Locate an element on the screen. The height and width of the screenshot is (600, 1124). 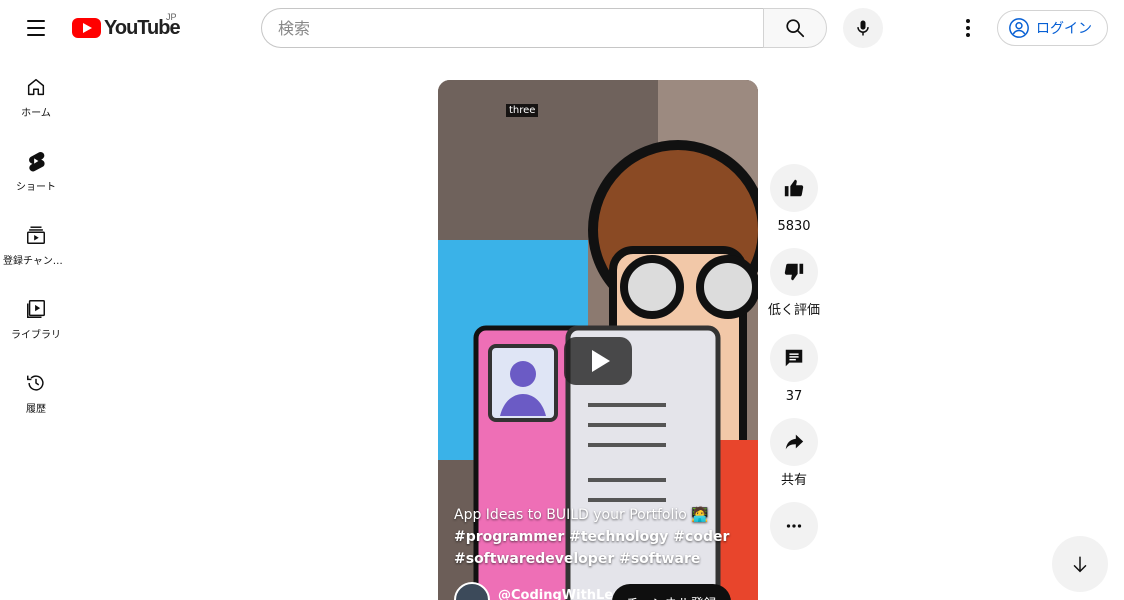
thumbs-up-icon is located at coordinates (794, 188).